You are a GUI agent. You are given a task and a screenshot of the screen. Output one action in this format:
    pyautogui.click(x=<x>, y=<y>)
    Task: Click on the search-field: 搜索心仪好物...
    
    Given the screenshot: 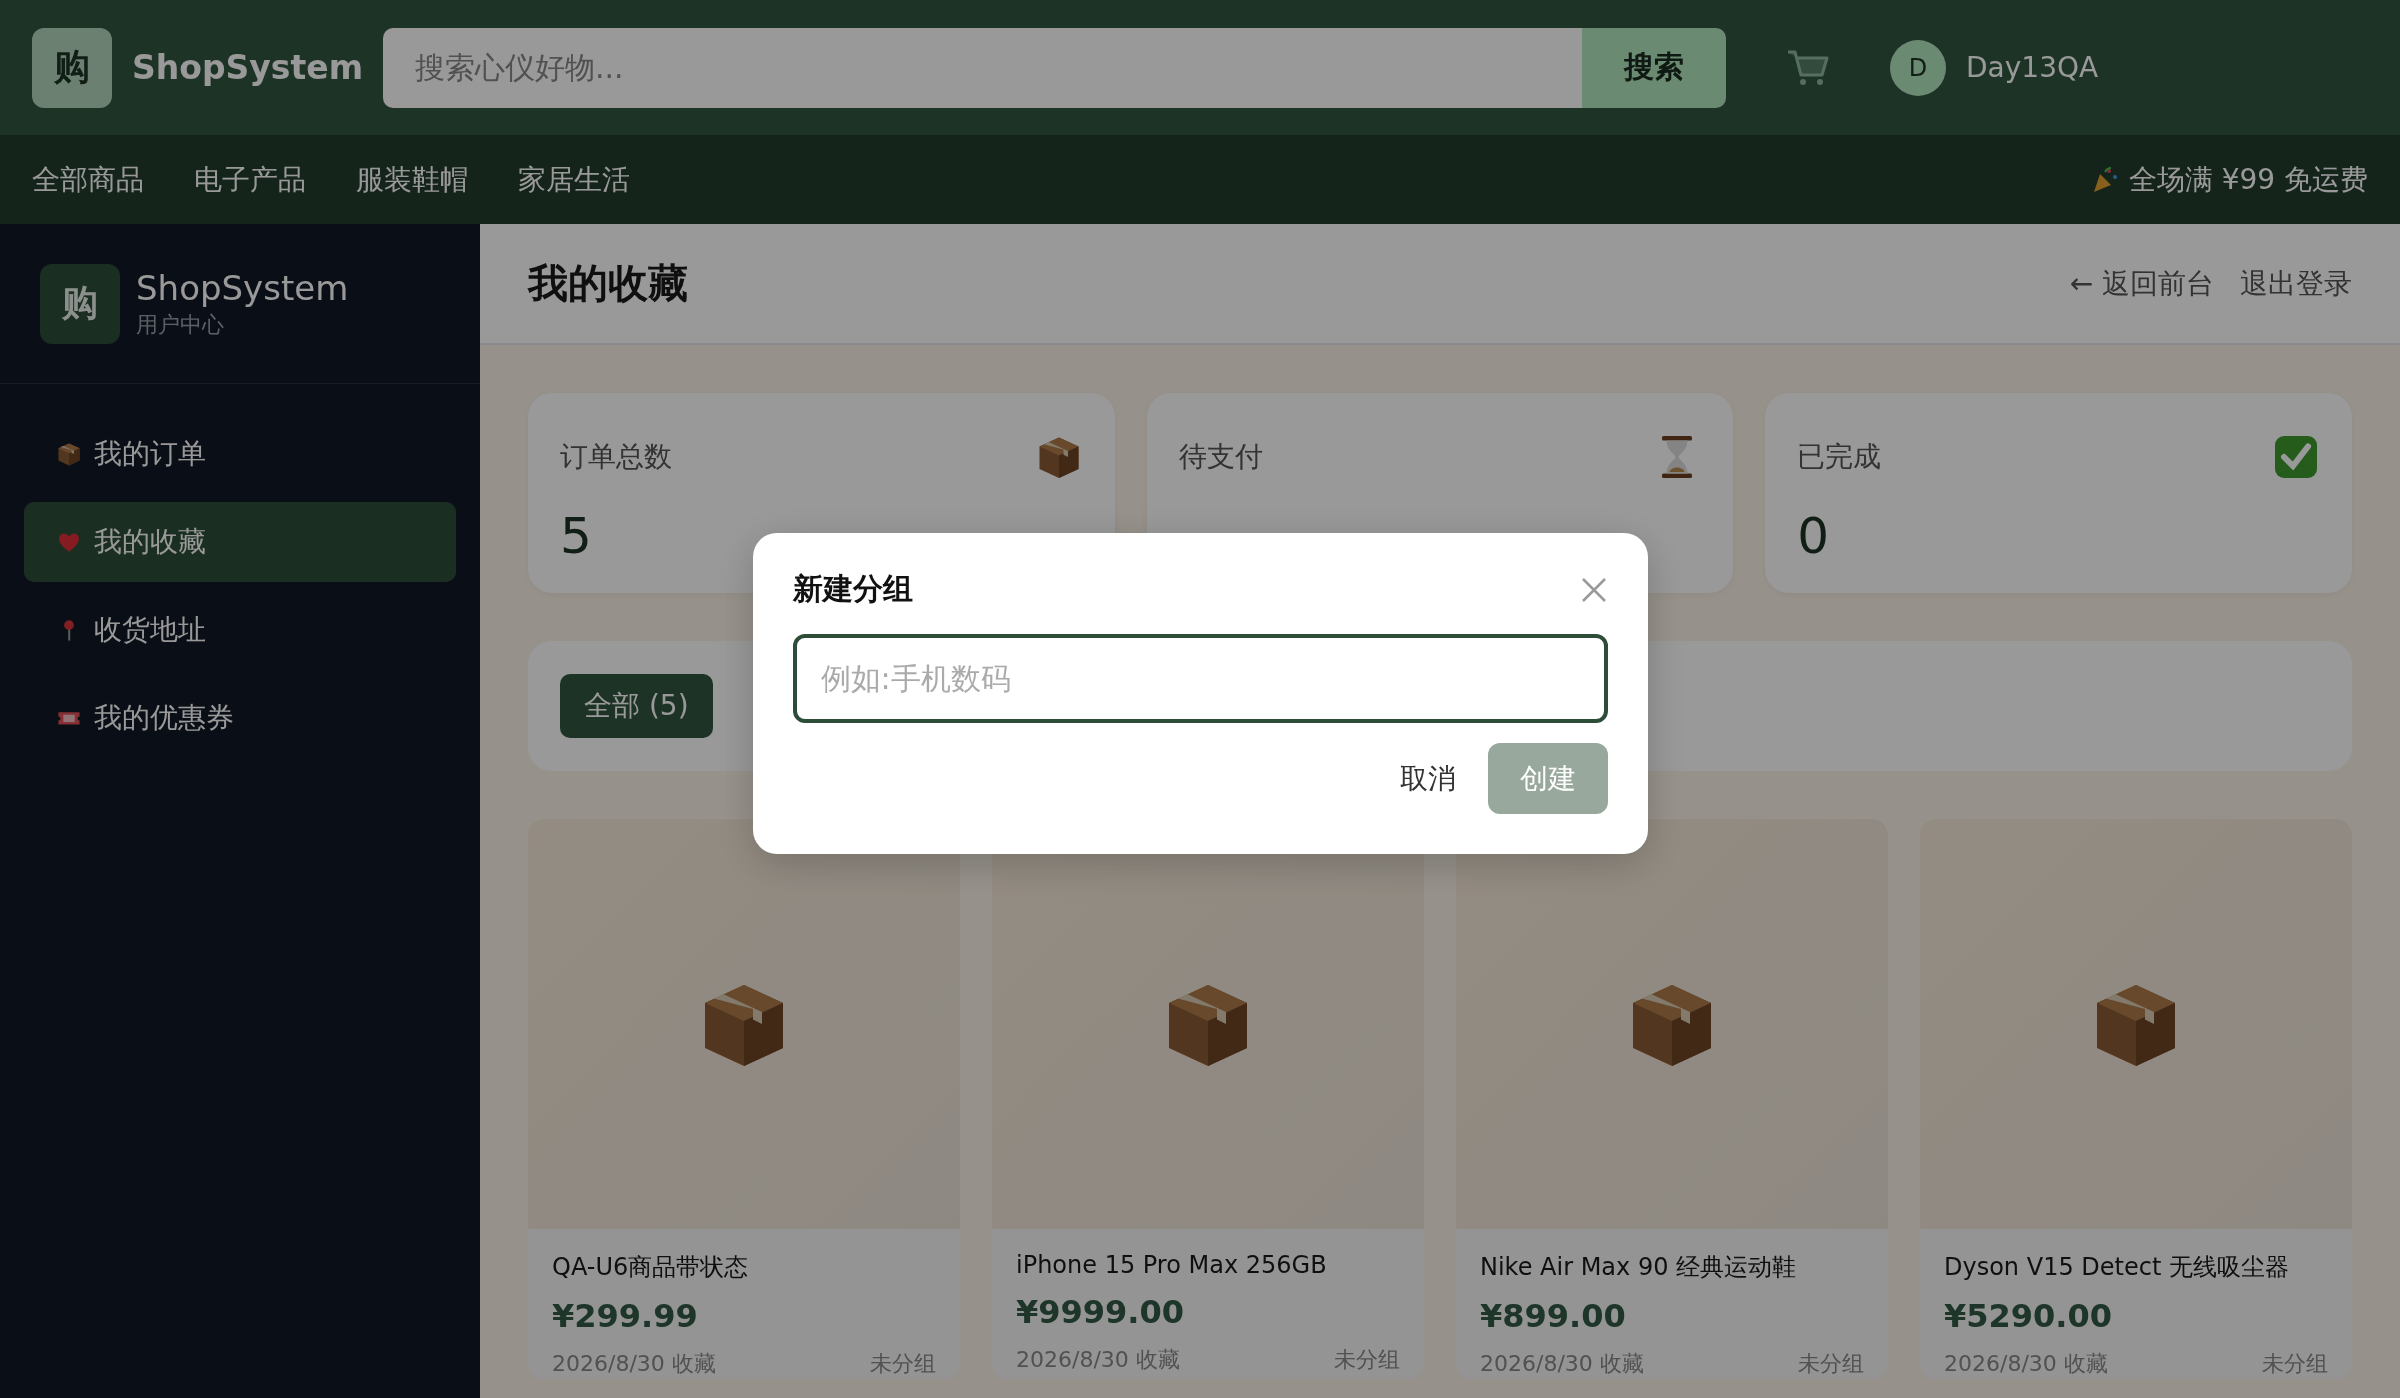 What is the action you would take?
    pyautogui.click(x=983, y=67)
    